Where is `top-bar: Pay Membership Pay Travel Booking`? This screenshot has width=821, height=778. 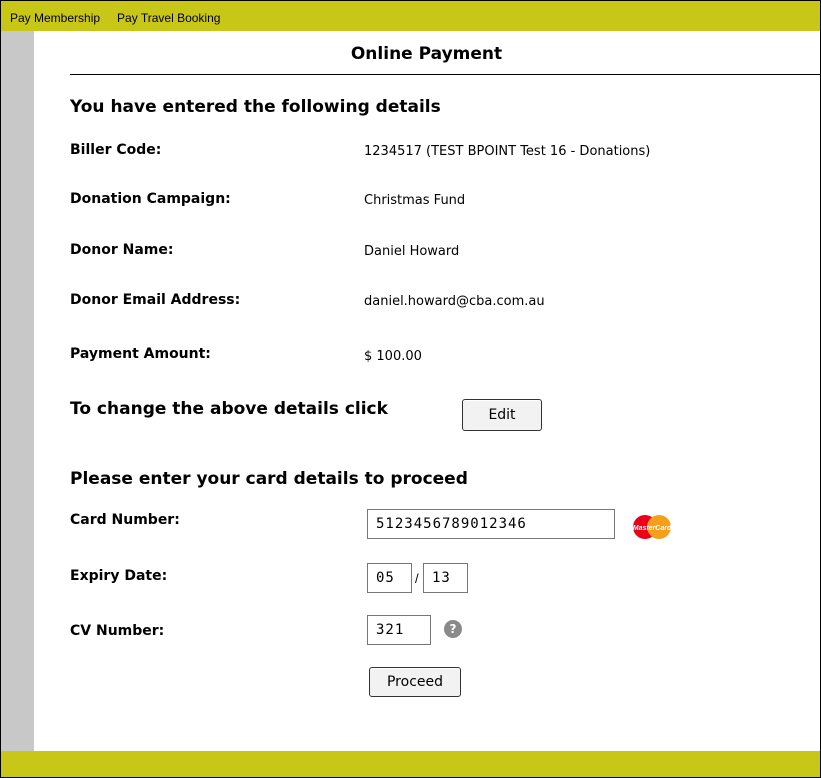 top-bar: Pay Membership Pay Travel Booking is located at coordinates (410, 16).